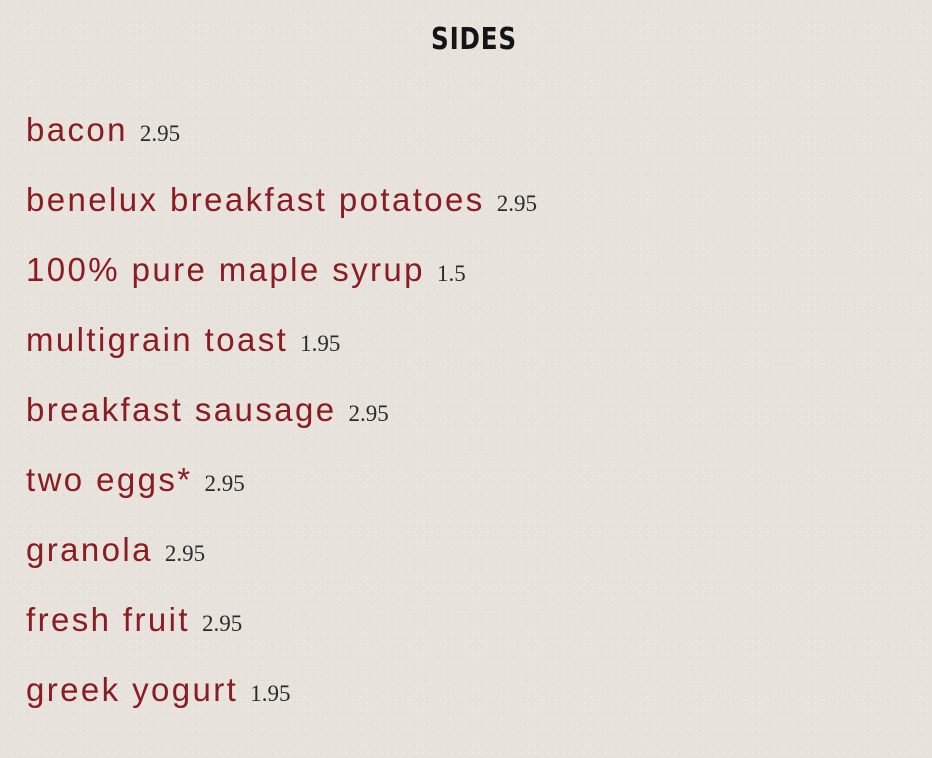 This screenshot has width=932, height=758. Describe the element at coordinates (255, 199) in the screenshot. I see `menu-item-name: benelux breakfast potatoes` at that location.